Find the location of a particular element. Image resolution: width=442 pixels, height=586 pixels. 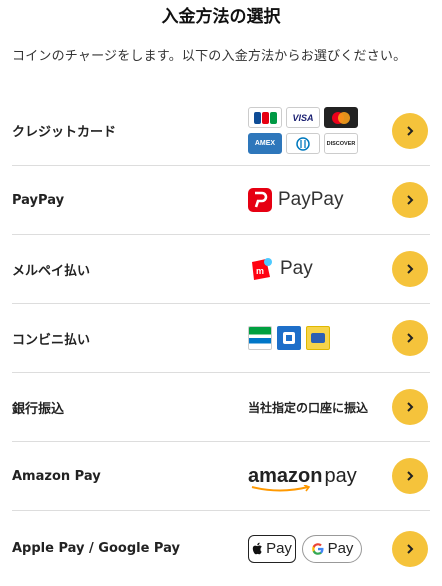

google-pay-badge: Pay is located at coordinates (332, 548).